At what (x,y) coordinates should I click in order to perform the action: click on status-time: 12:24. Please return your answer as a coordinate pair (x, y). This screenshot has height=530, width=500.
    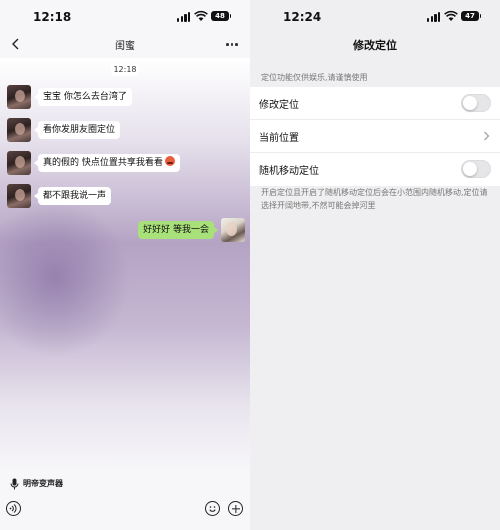
    Looking at the image, I should click on (302, 17).